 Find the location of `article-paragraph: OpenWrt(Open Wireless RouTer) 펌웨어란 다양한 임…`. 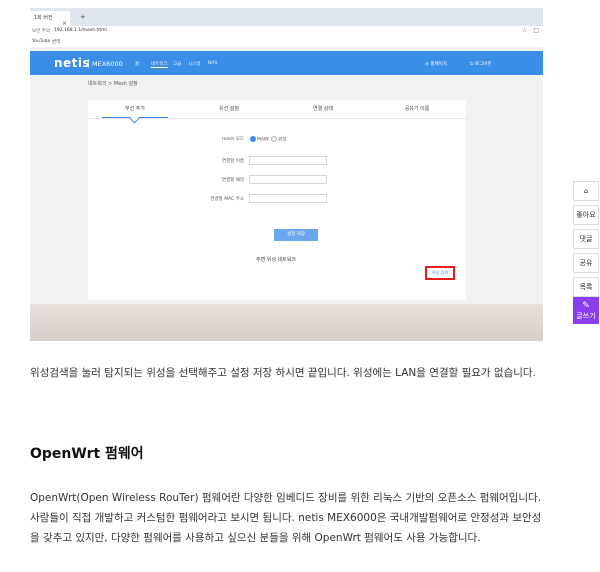

article-paragraph: OpenWrt(Open Wireless RouTer) 펌웨어란 다양한 임… is located at coordinates (286, 518).